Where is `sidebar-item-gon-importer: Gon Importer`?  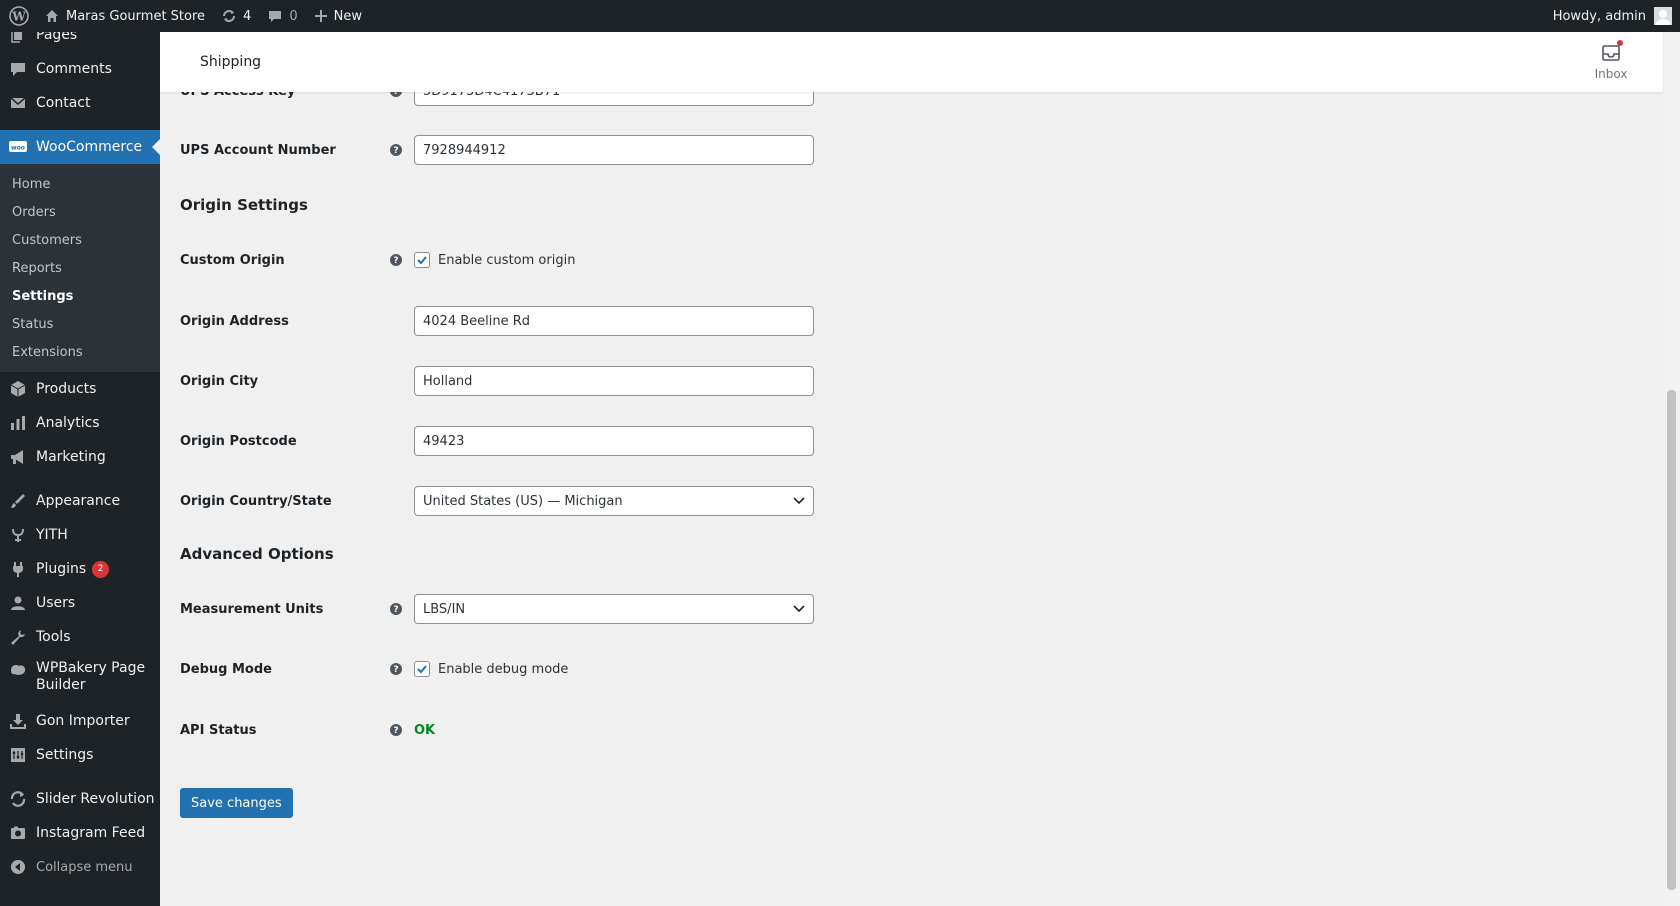
sidebar-item-gon-importer: Gon Importer is located at coordinates (80, 721).